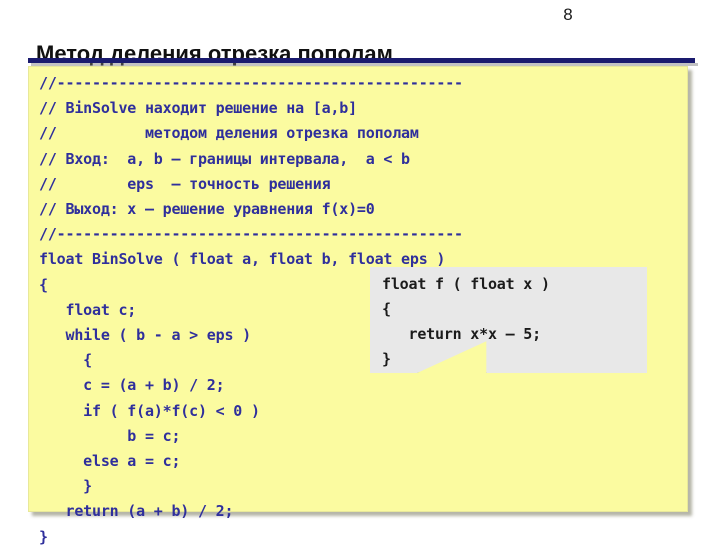 The height and width of the screenshot is (550, 720). I want to click on title-rule, so click(361, 60).